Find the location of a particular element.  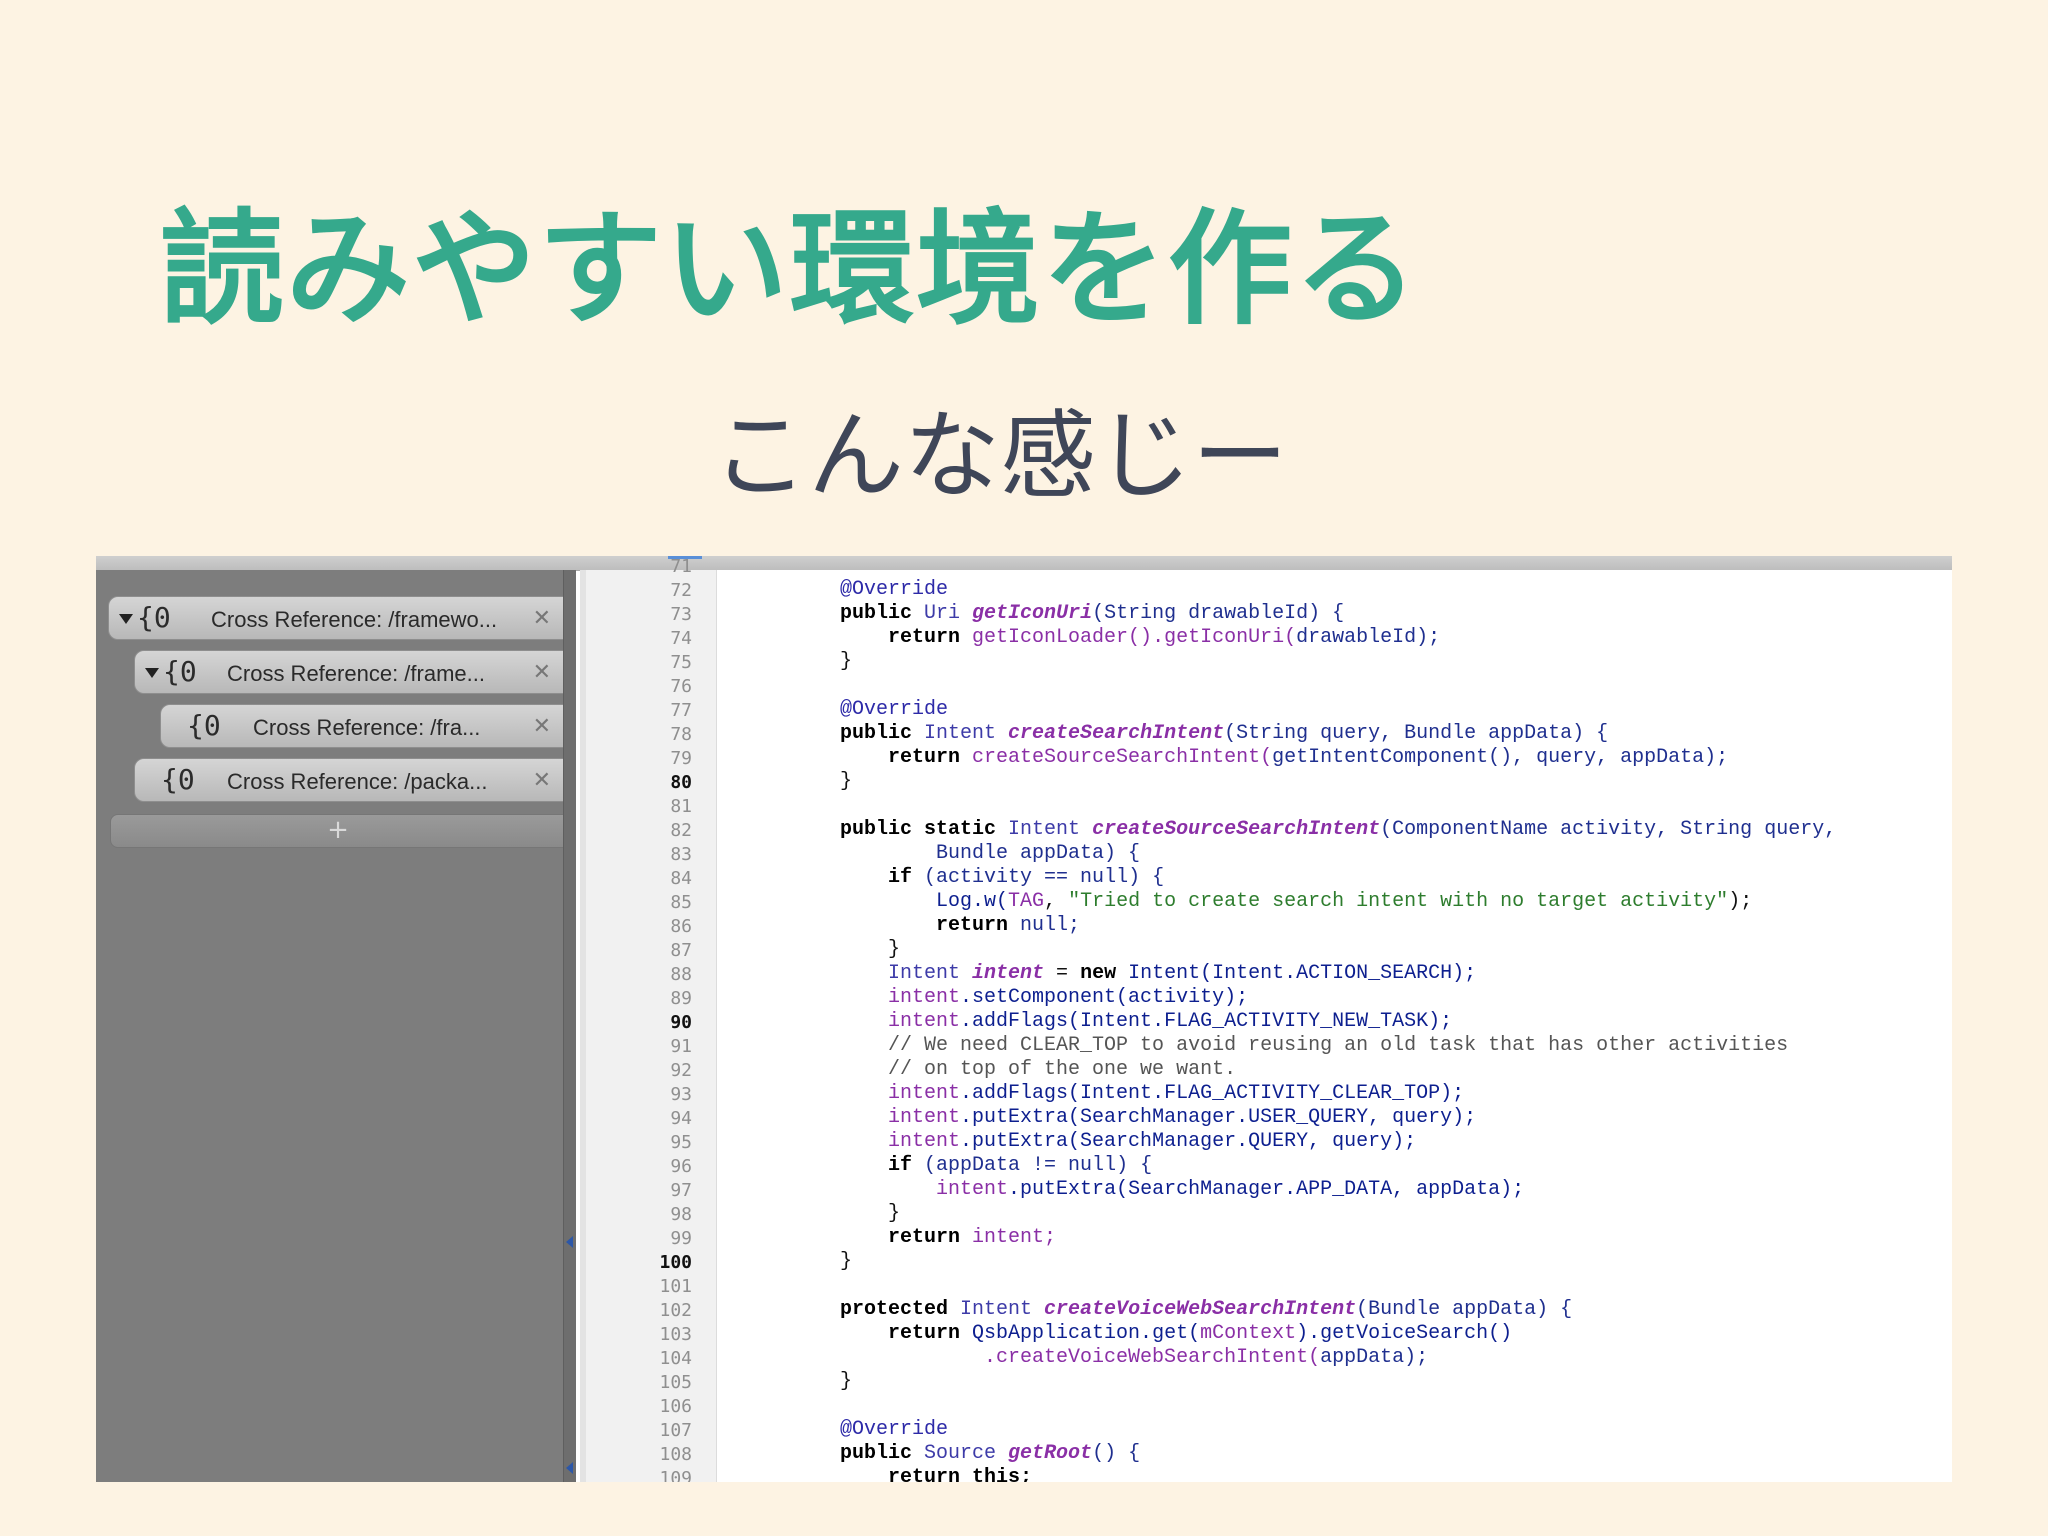

code-token: (appData != null) { is located at coordinates (1032, 1165).